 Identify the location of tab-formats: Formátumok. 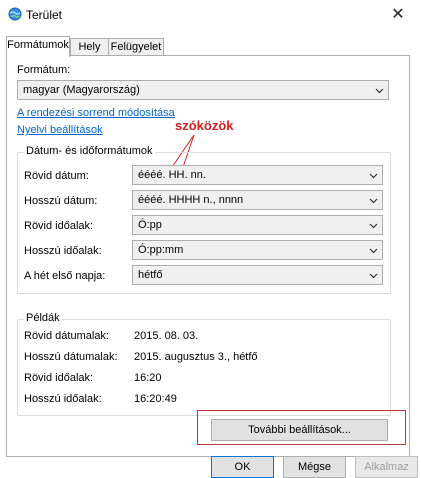
(38, 46).